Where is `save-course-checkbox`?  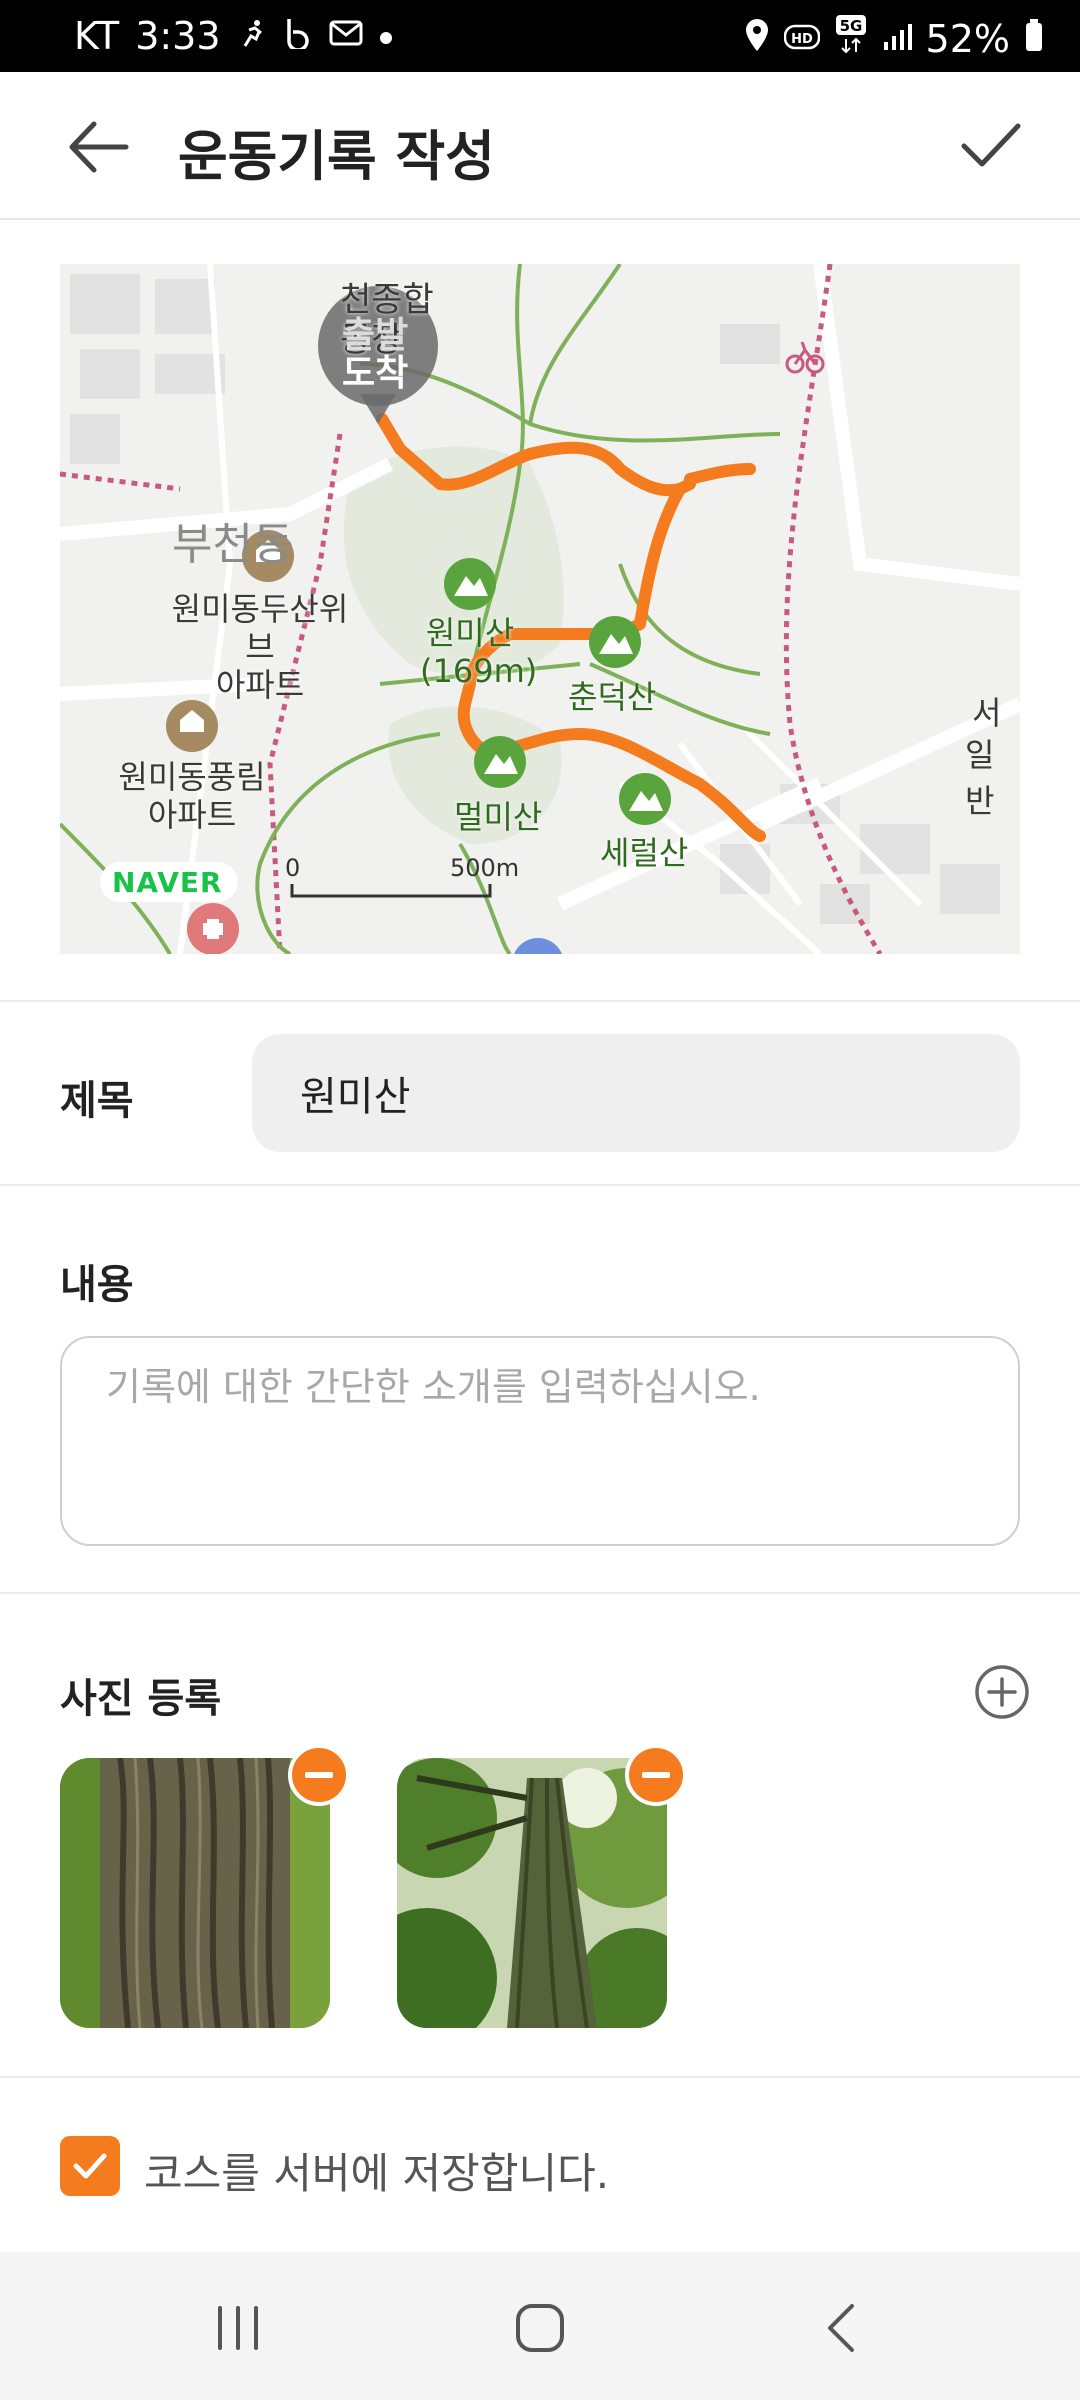
save-course-checkbox is located at coordinates (90, 2166).